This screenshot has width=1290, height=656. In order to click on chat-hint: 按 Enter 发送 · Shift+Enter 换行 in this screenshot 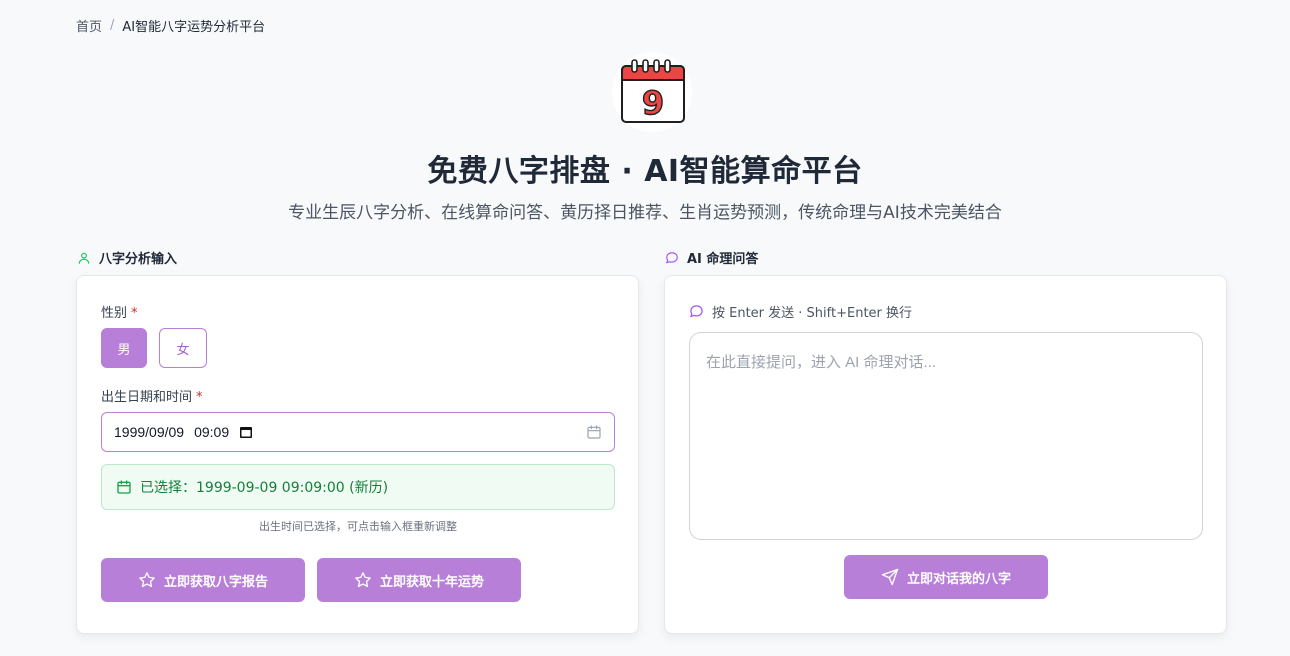, I will do `click(800, 311)`.